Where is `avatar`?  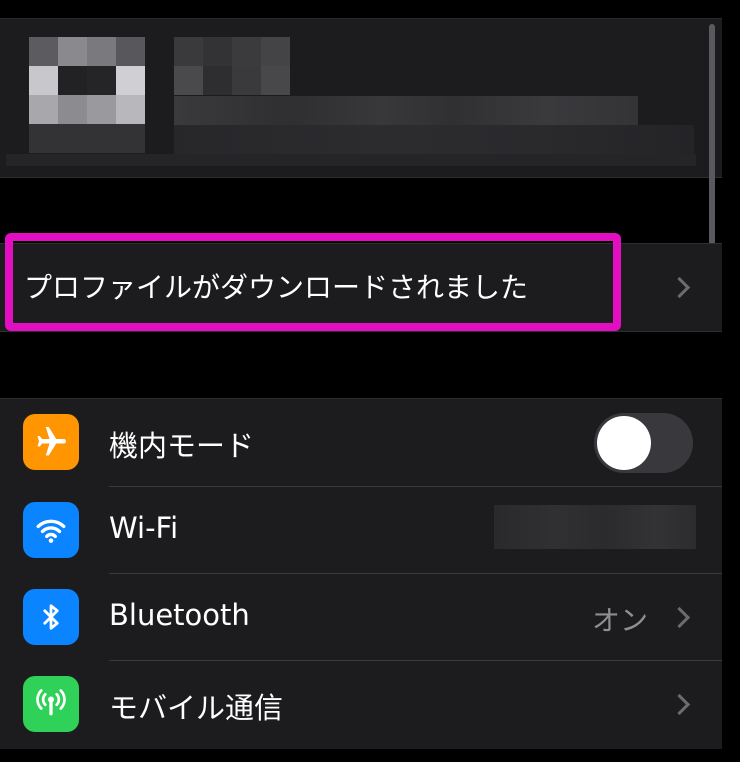
avatar is located at coordinates (87, 95).